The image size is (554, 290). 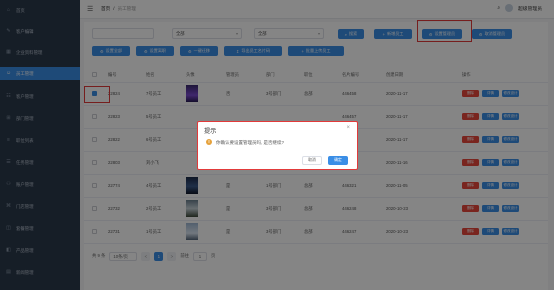 I want to click on close-icon: ×, so click(x=348, y=128).